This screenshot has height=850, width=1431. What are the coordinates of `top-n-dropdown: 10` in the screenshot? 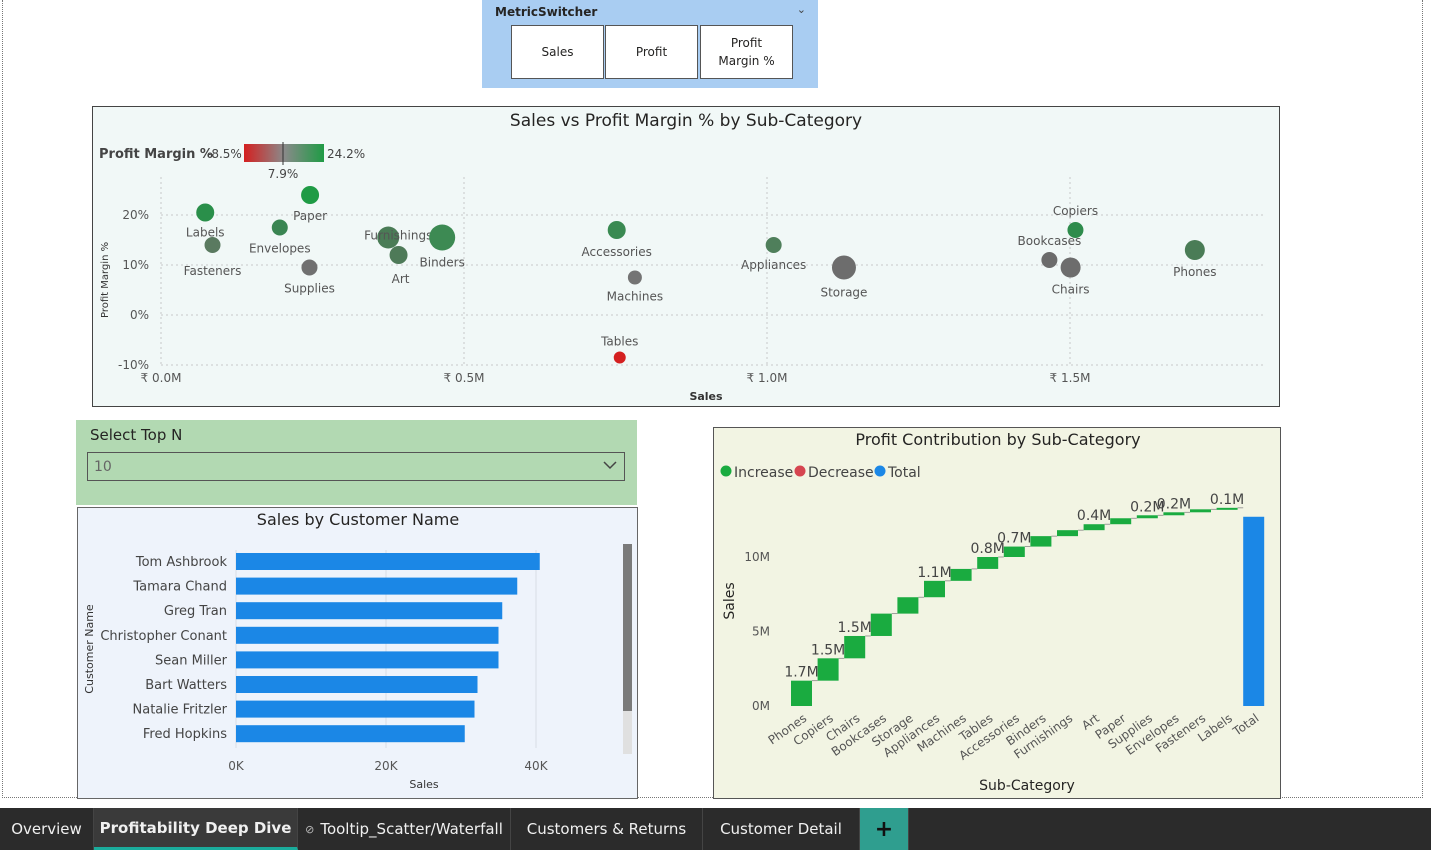 It's located at (356, 466).